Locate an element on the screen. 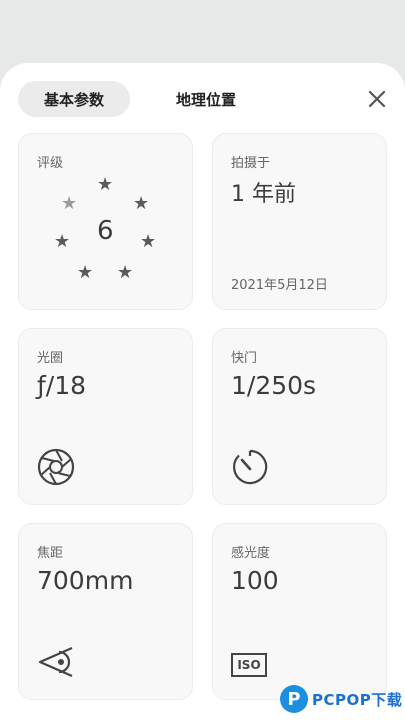  taken-value: 1 年前 is located at coordinates (263, 194).